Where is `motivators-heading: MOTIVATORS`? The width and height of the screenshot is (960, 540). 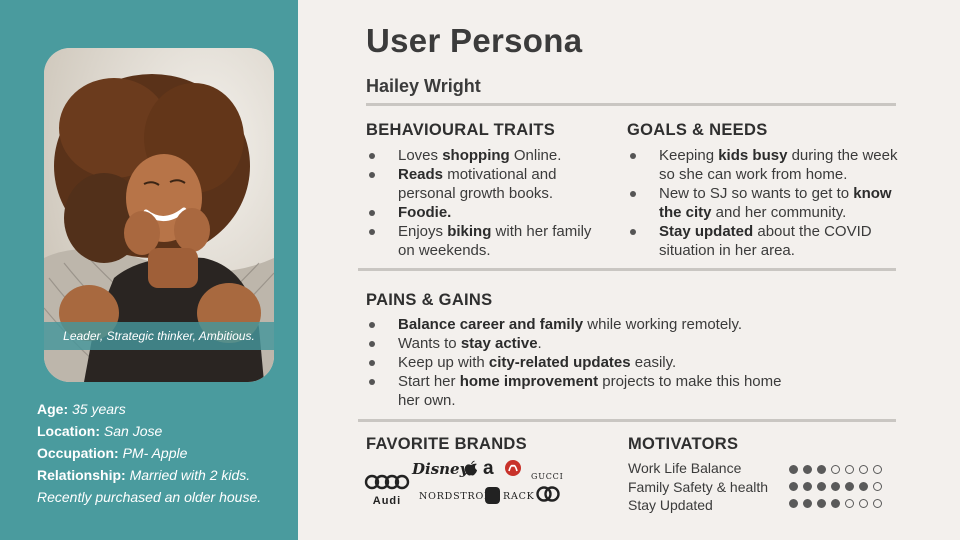 motivators-heading: MOTIVATORS is located at coordinates (683, 444).